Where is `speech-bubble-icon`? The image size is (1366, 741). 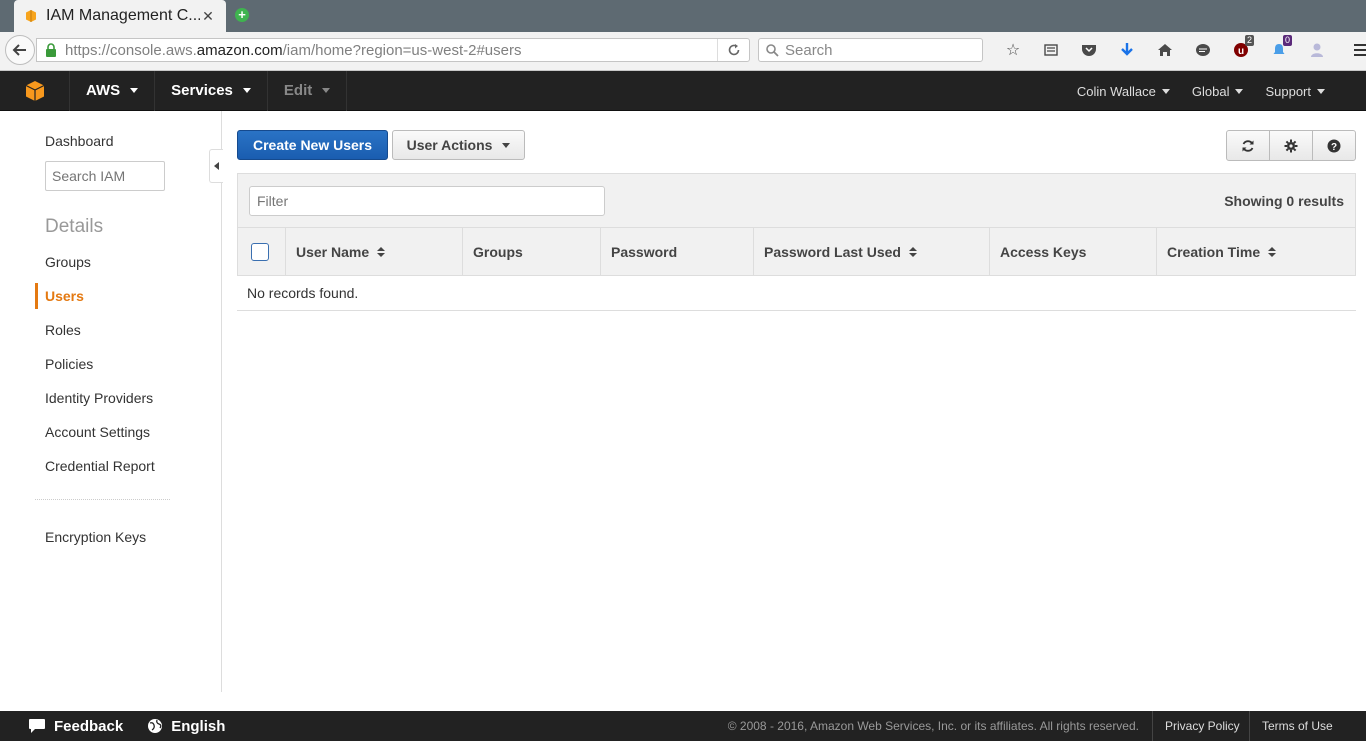
speech-bubble-icon is located at coordinates (37, 726).